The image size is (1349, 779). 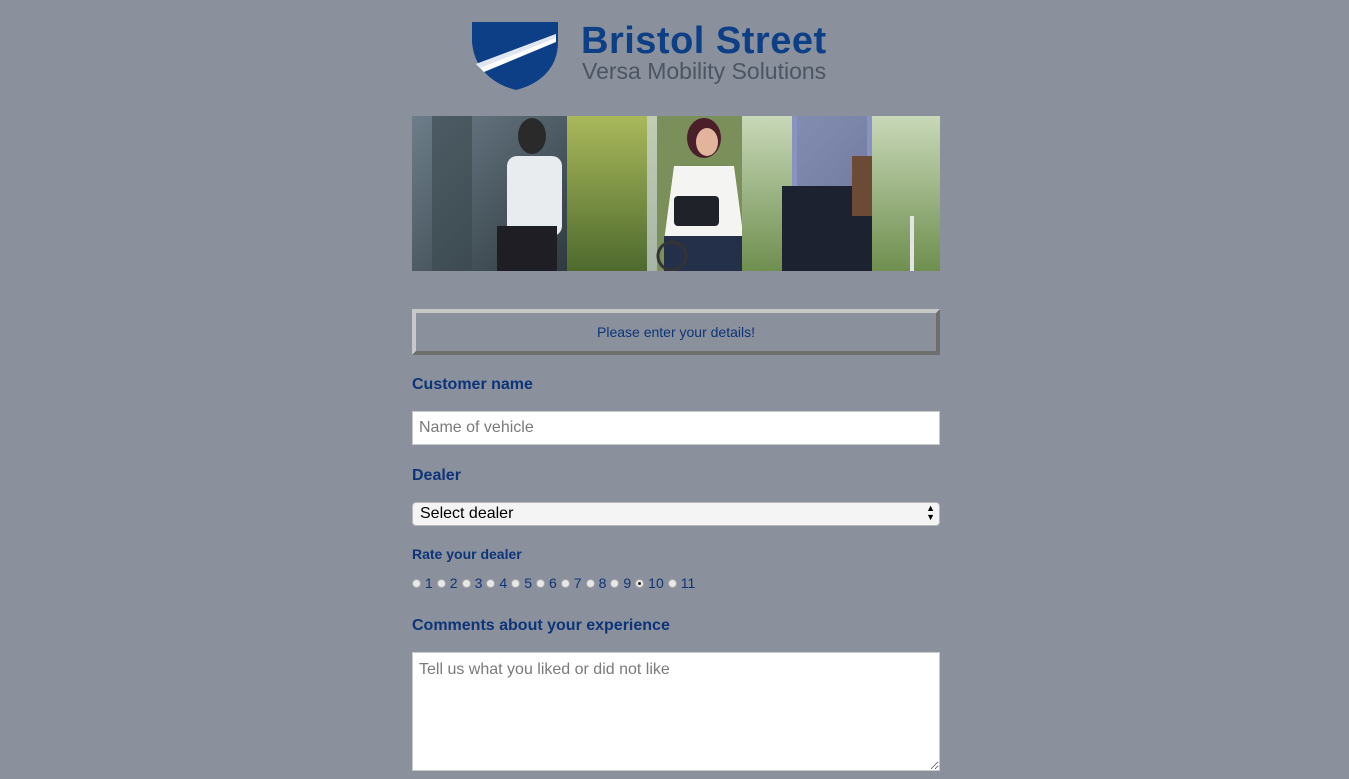 I want to click on rating-option-label: 6, so click(x=552, y=583).